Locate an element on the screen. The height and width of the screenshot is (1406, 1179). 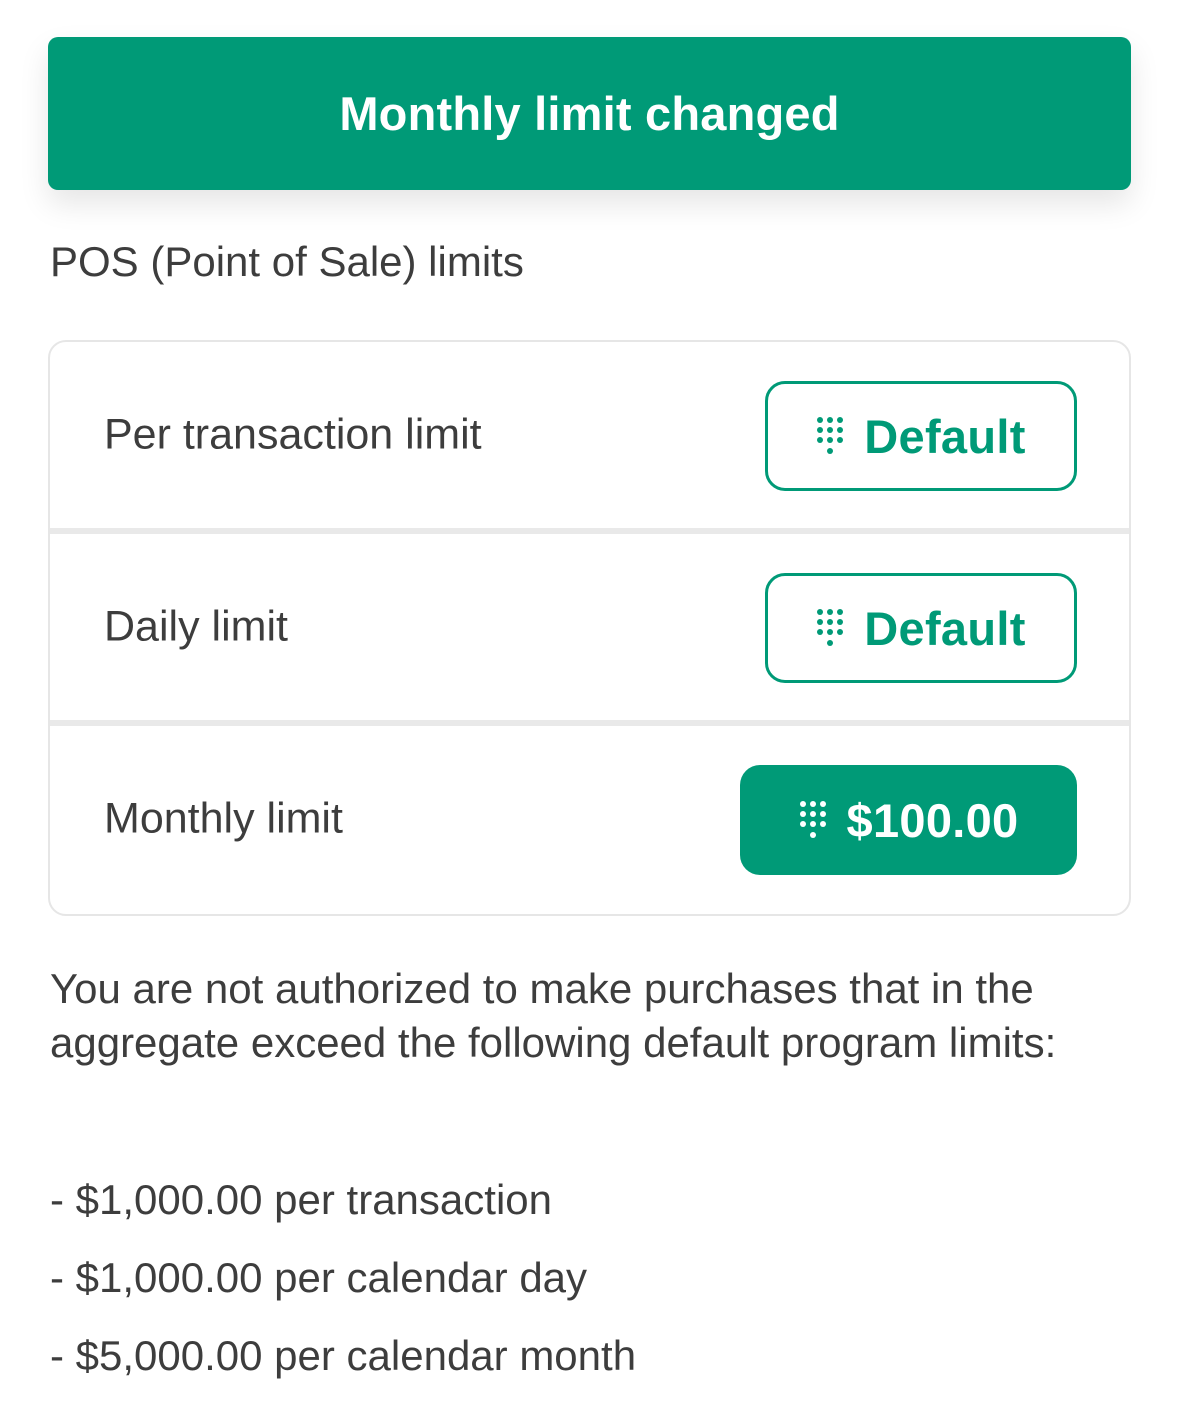
monthly-limit-button: $100.00 is located at coordinates (908, 820).